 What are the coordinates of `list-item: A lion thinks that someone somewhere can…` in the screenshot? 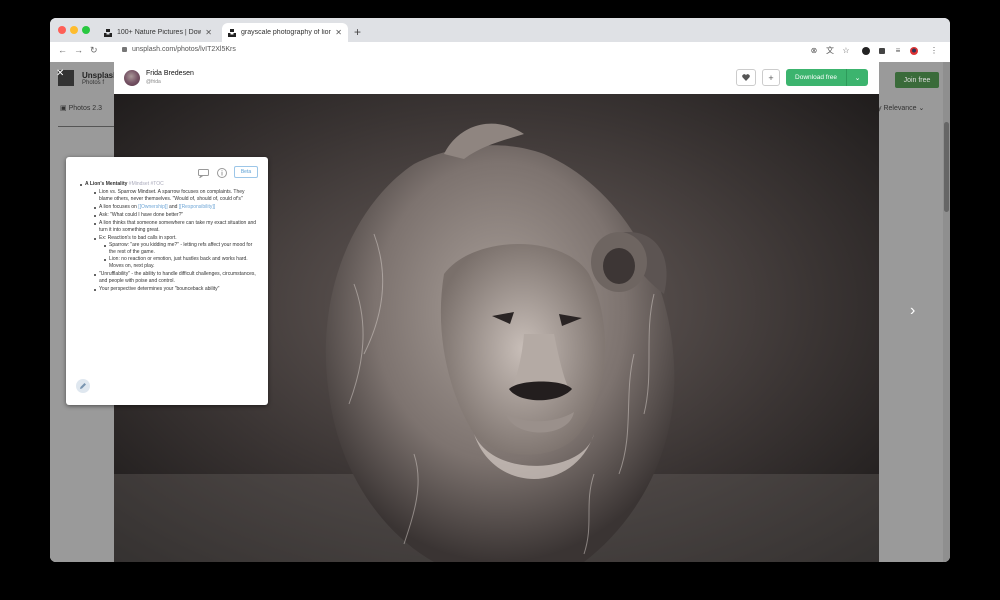 It's located at (171, 227).